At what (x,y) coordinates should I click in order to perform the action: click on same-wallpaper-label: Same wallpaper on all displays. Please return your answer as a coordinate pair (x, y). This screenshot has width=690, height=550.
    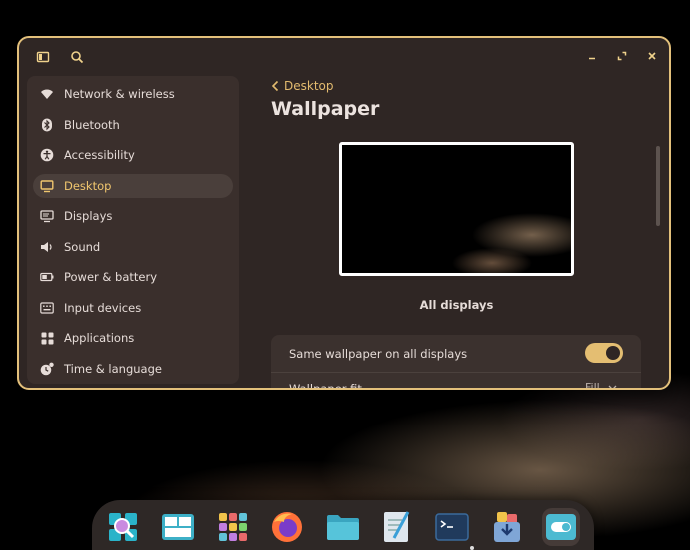
    Looking at the image, I should click on (378, 354).